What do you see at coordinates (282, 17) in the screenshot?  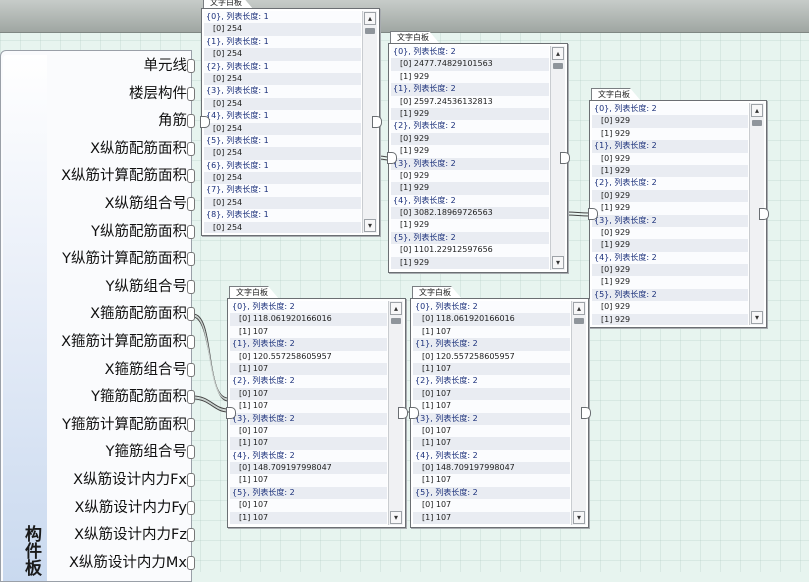 I see `branch-header: {0}, 列表长度: 1` at bounding box center [282, 17].